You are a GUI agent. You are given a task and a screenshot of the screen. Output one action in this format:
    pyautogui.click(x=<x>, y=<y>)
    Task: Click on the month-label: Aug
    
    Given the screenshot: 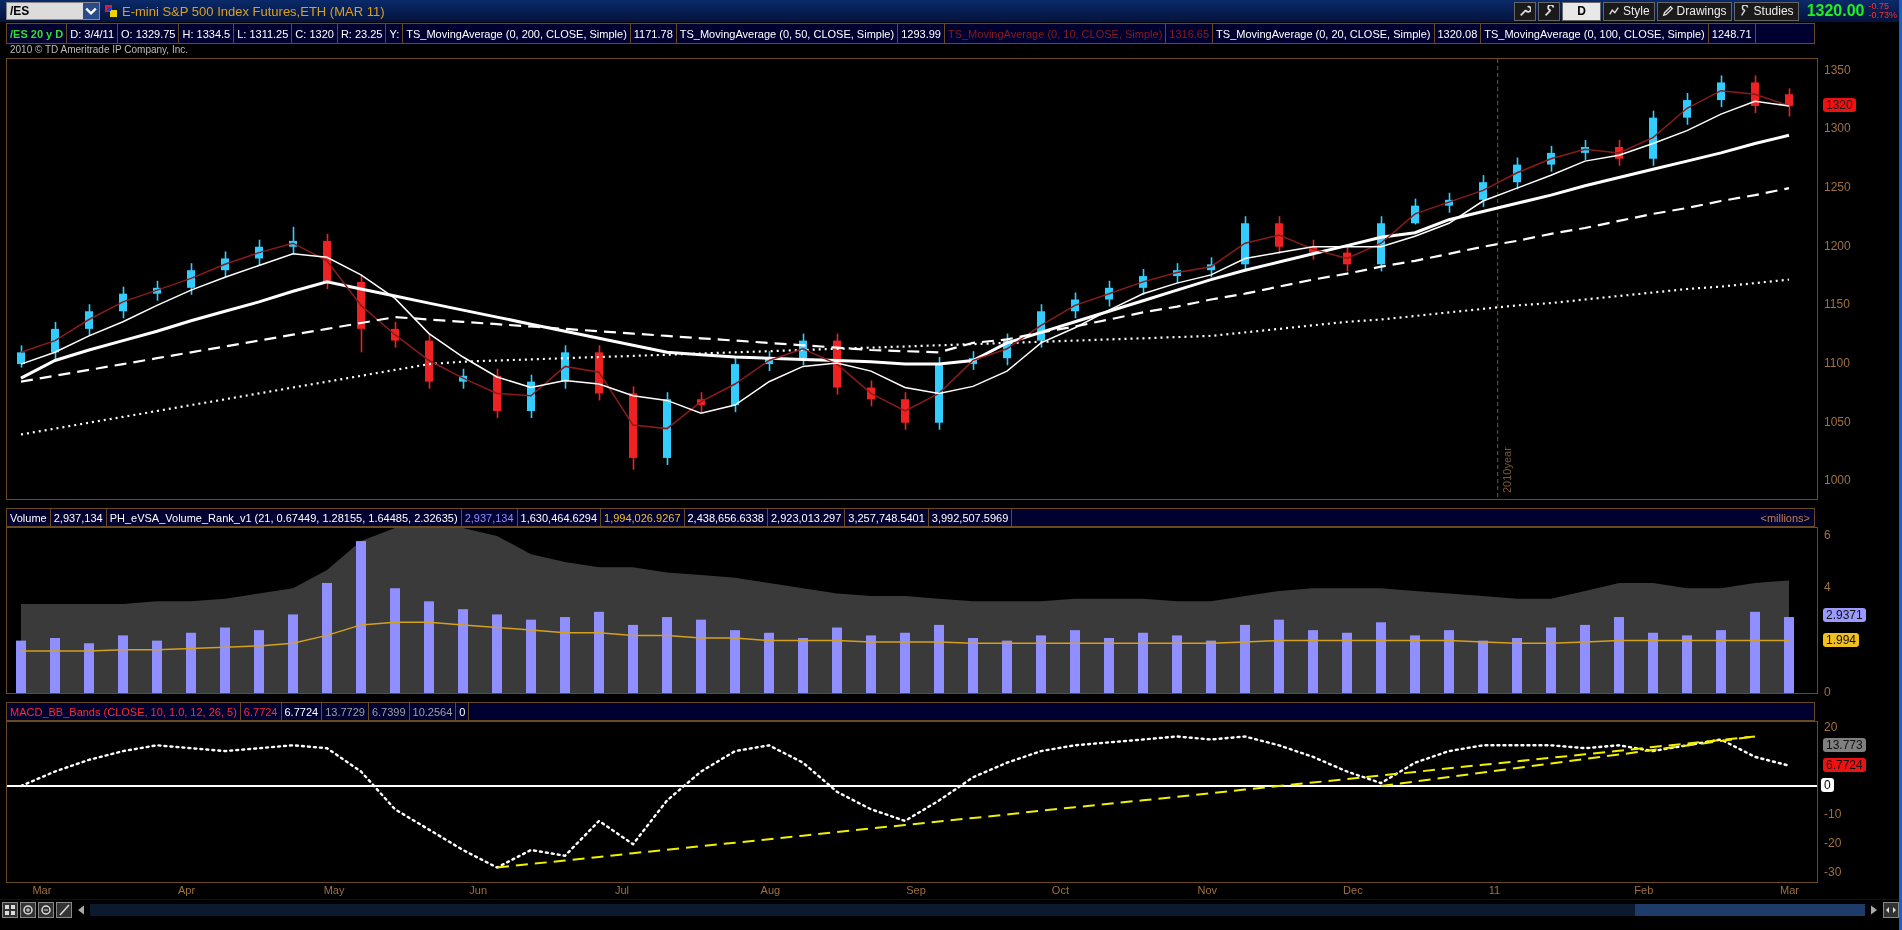 What is the action you would take?
    pyautogui.click(x=770, y=890)
    